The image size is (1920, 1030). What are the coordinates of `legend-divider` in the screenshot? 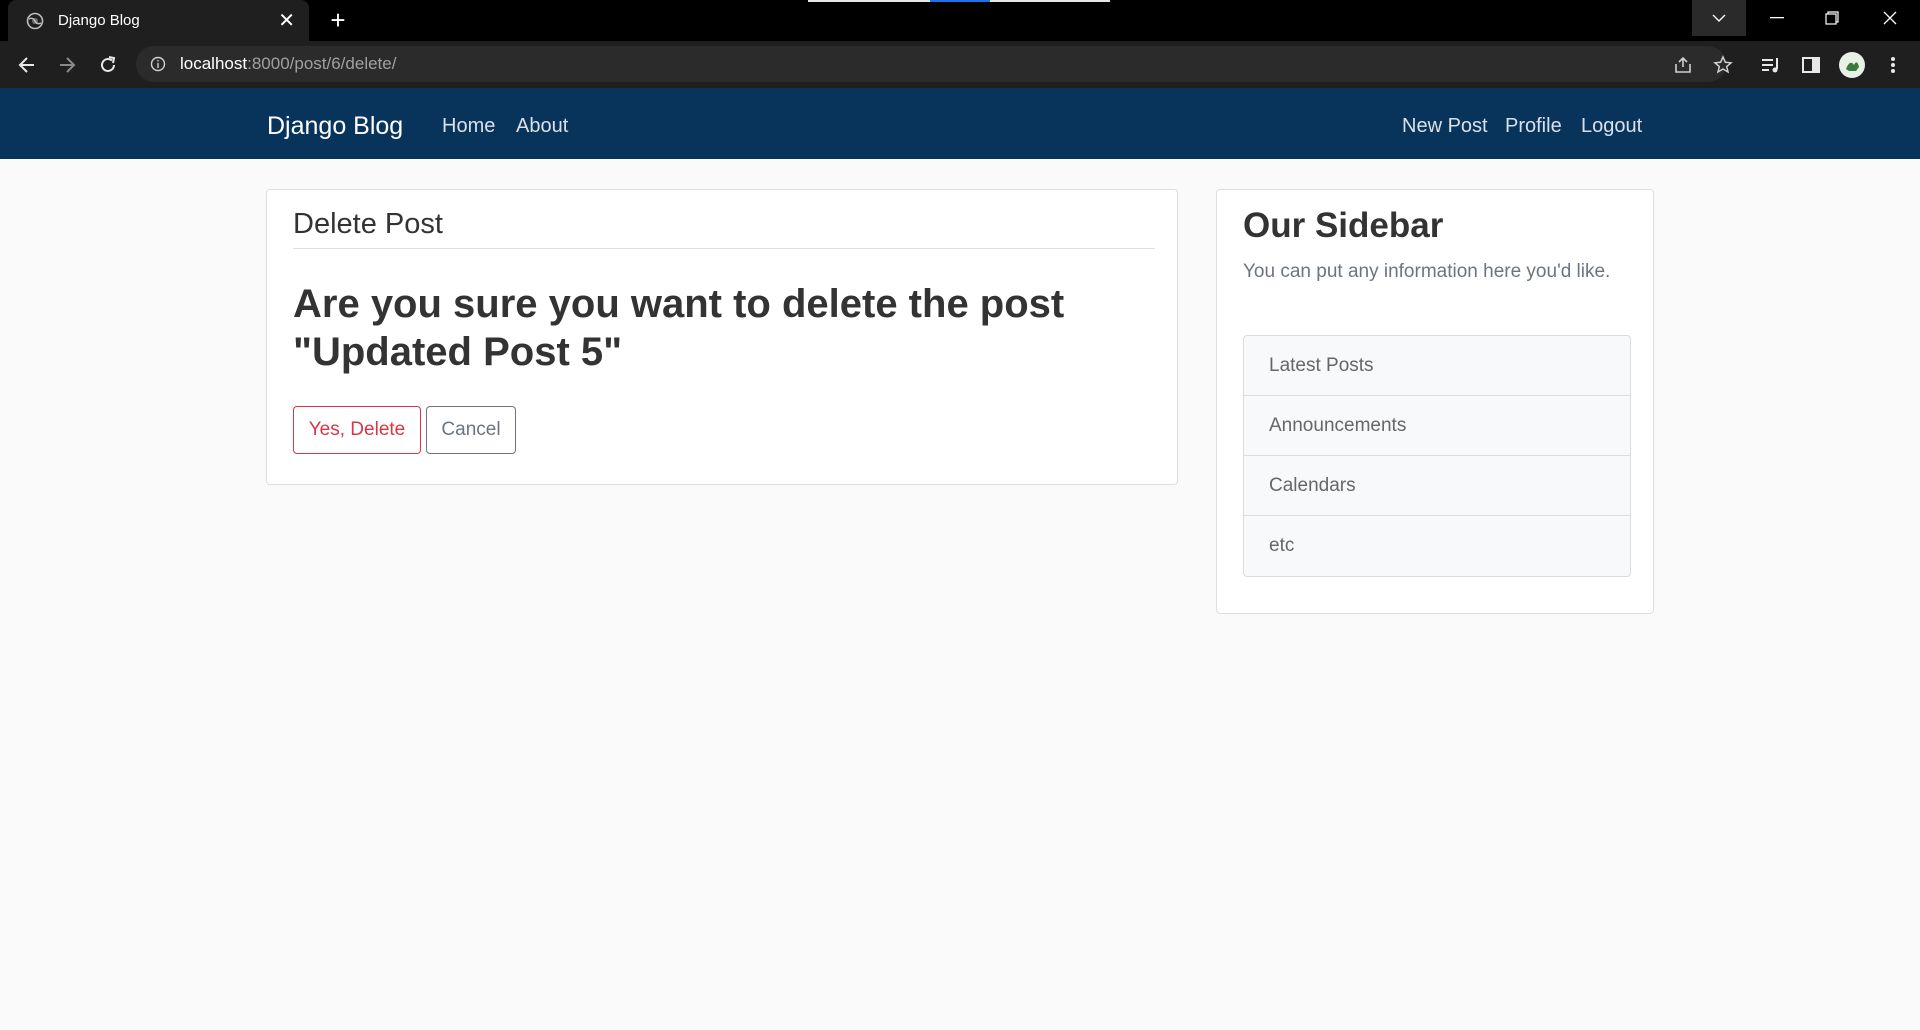 It's located at (724, 248).